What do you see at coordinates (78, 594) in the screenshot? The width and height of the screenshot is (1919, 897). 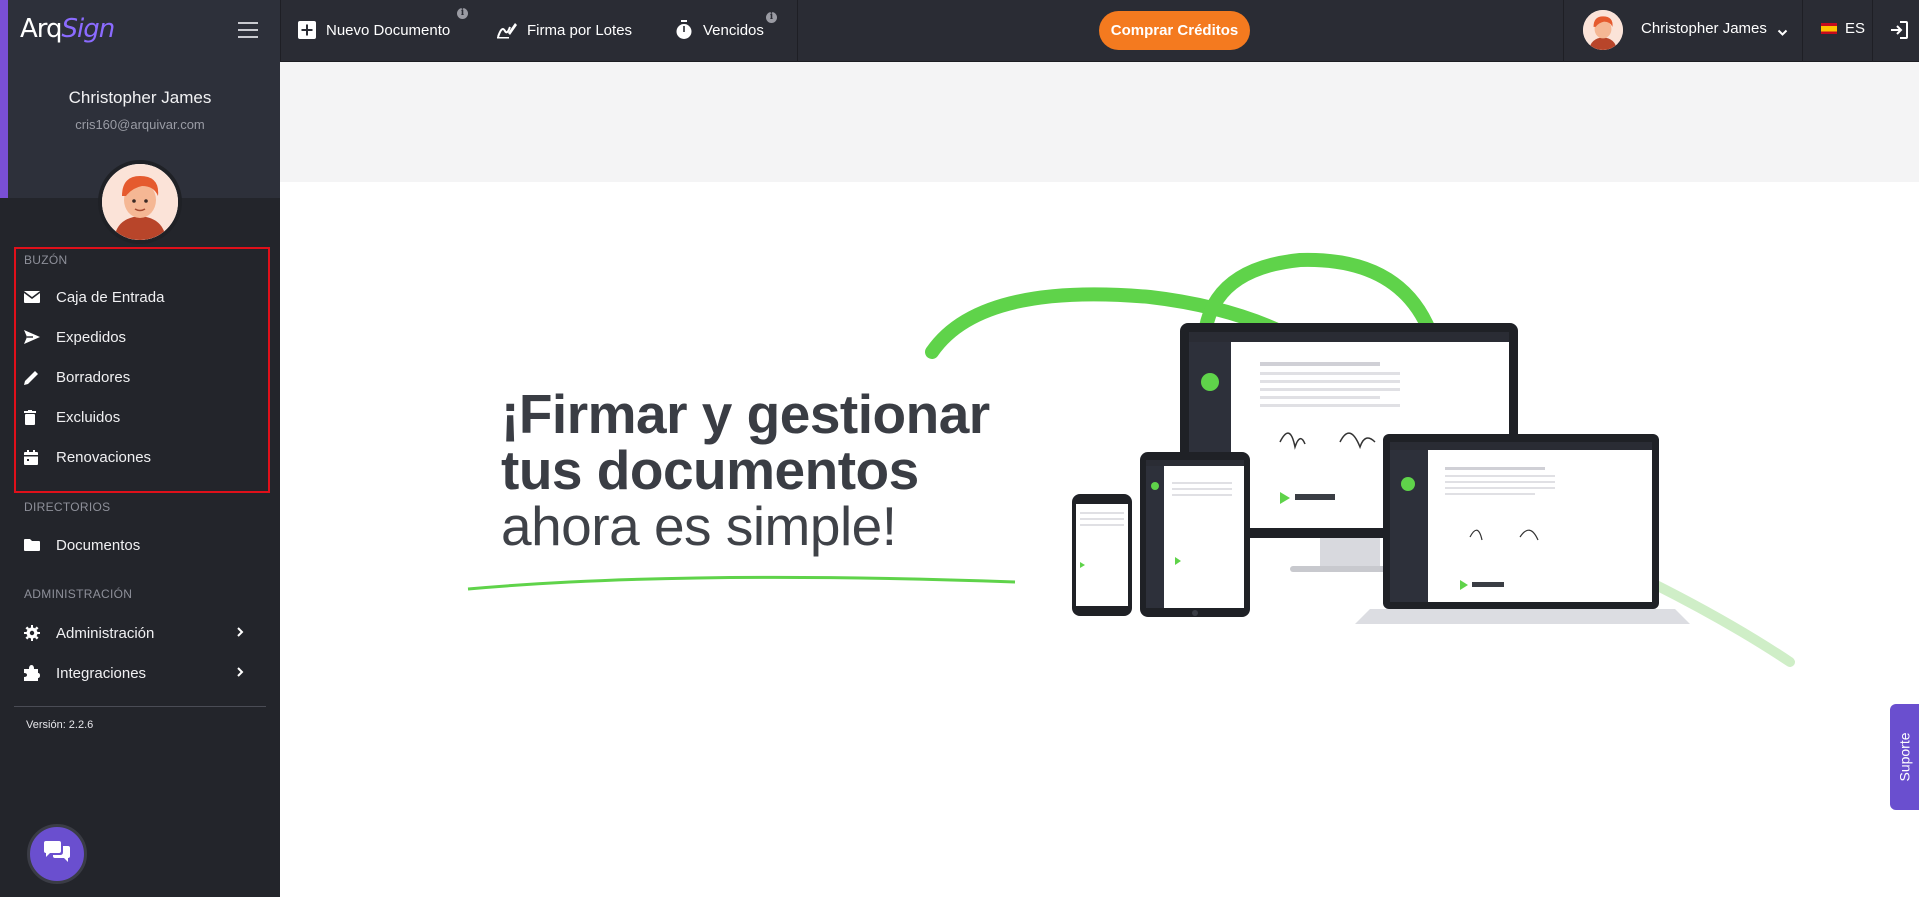 I see `section-label-administracion: ADMINISTRACIÓN` at bounding box center [78, 594].